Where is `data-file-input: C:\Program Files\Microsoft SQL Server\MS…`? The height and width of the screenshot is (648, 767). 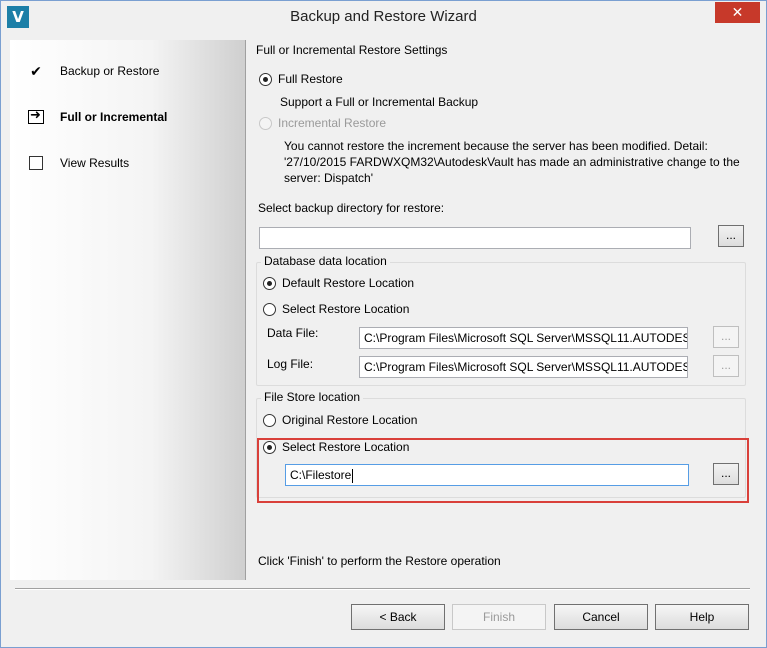
data-file-input: C:\Program Files\Microsoft SQL Server\MS… is located at coordinates (523, 338).